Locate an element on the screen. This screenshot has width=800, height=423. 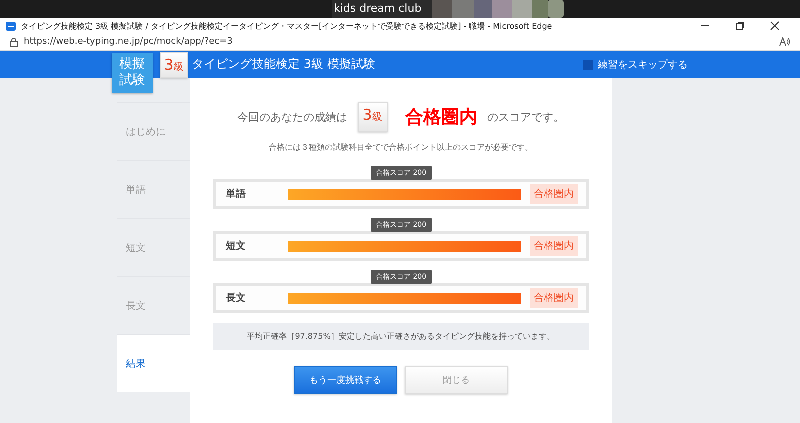
read-aloud-icon is located at coordinates (784, 42).